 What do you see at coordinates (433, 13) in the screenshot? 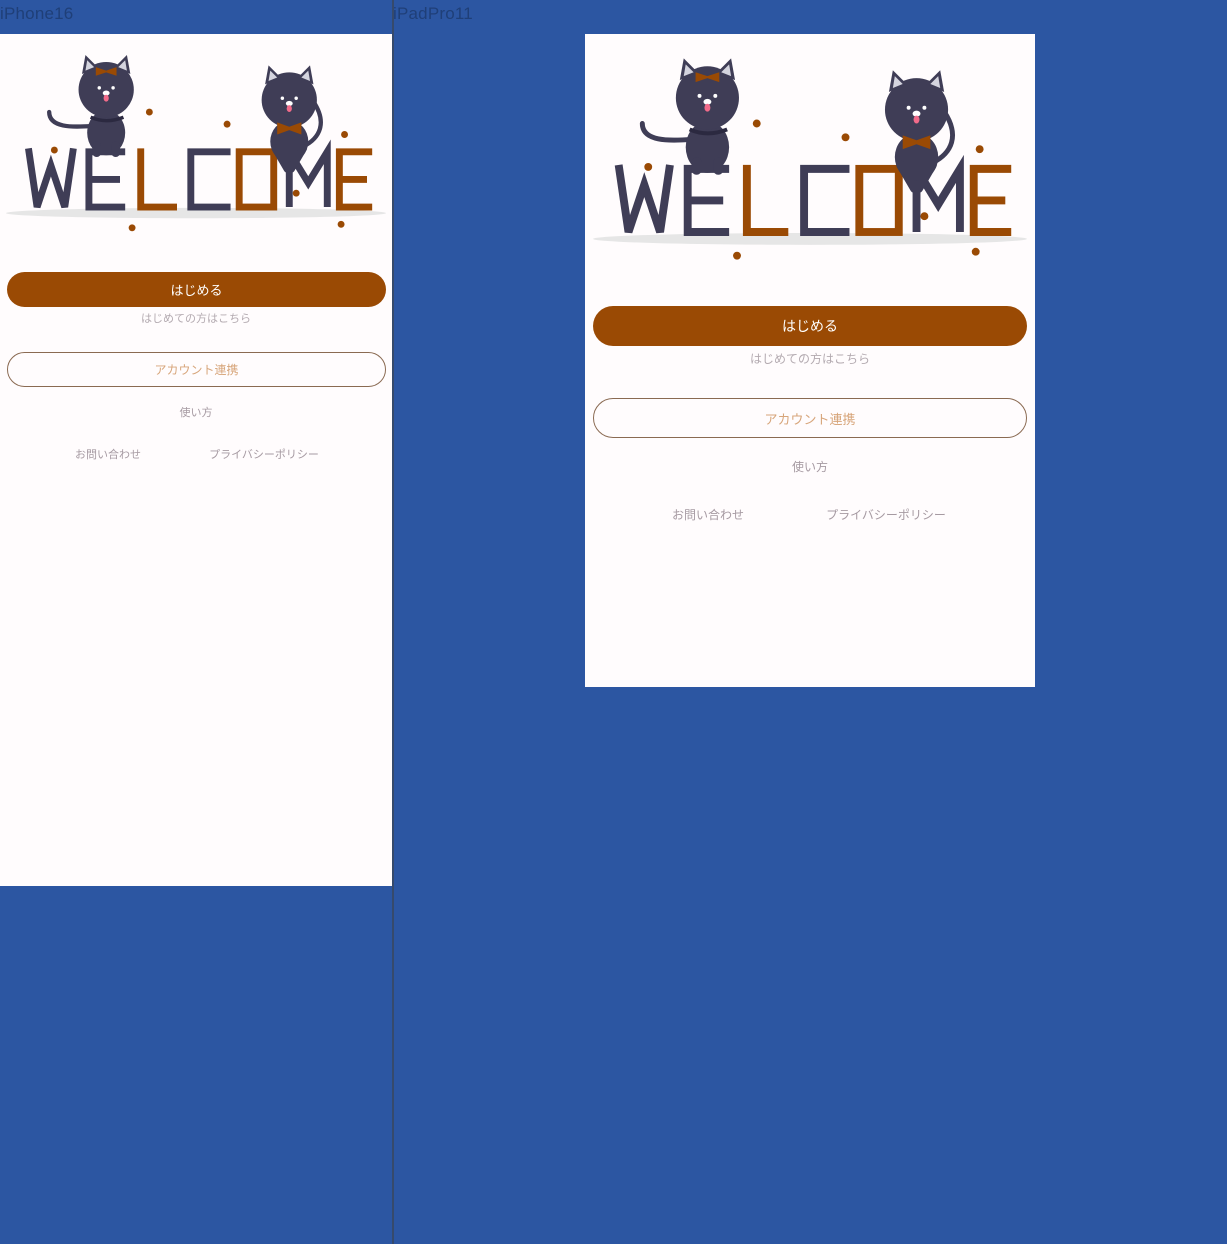
I see `frame-label-ipadpro11: iPadPro11` at bounding box center [433, 13].